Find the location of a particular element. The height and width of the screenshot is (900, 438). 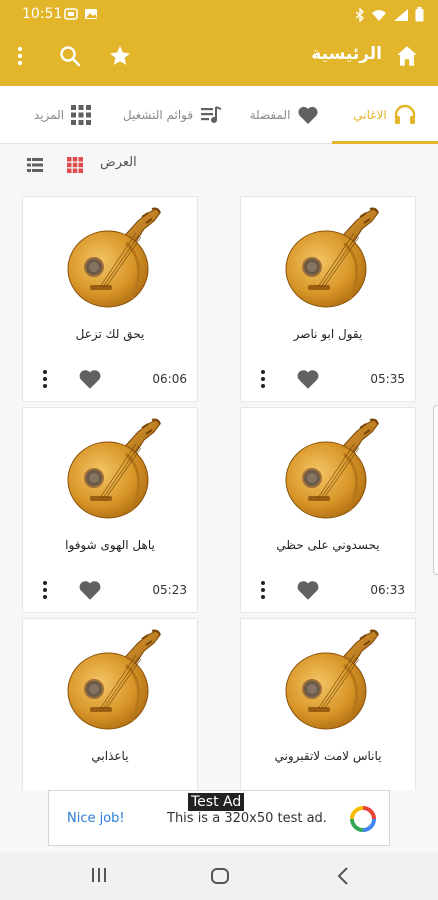

bluetooth-icon is located at coordinates (360, 14).